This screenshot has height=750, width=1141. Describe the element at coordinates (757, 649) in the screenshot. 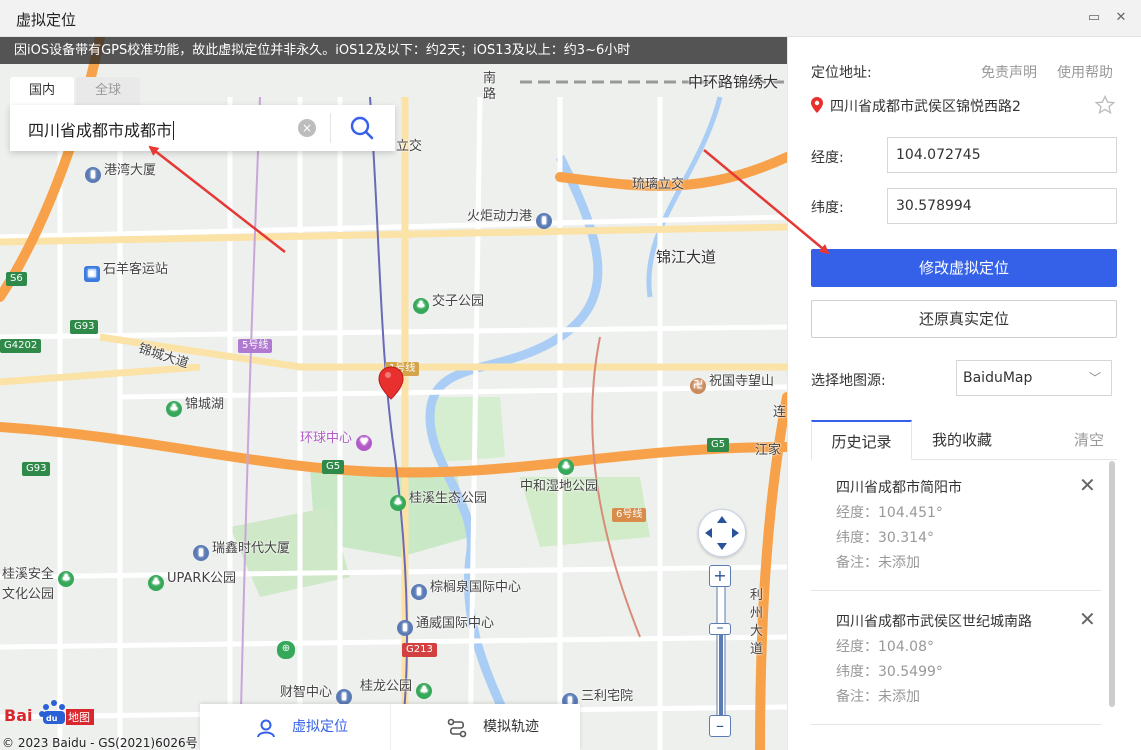

I see `map-label-text: 道` at that location.